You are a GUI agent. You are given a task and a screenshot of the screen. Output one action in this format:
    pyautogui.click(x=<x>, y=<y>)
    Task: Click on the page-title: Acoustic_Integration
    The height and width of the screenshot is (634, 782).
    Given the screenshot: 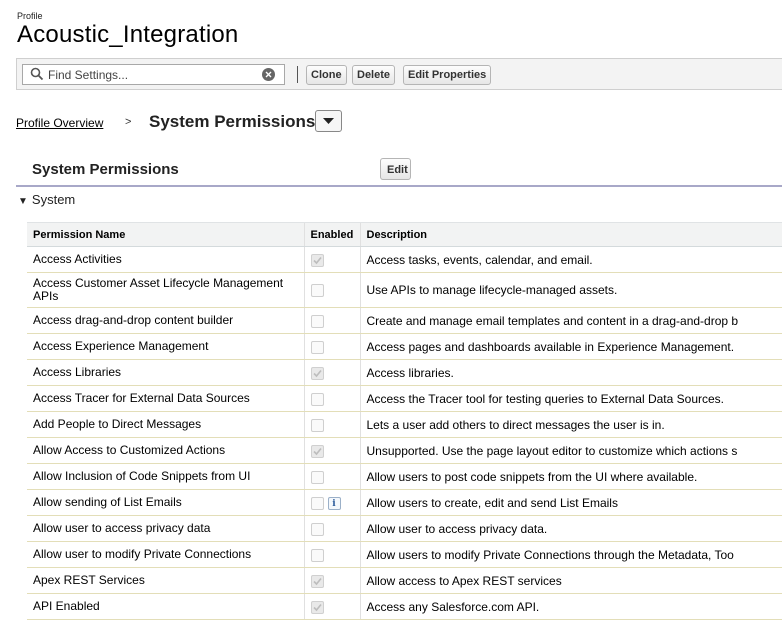 What is the action you would take?
    pyautogui.click(x=128, y=34)
    